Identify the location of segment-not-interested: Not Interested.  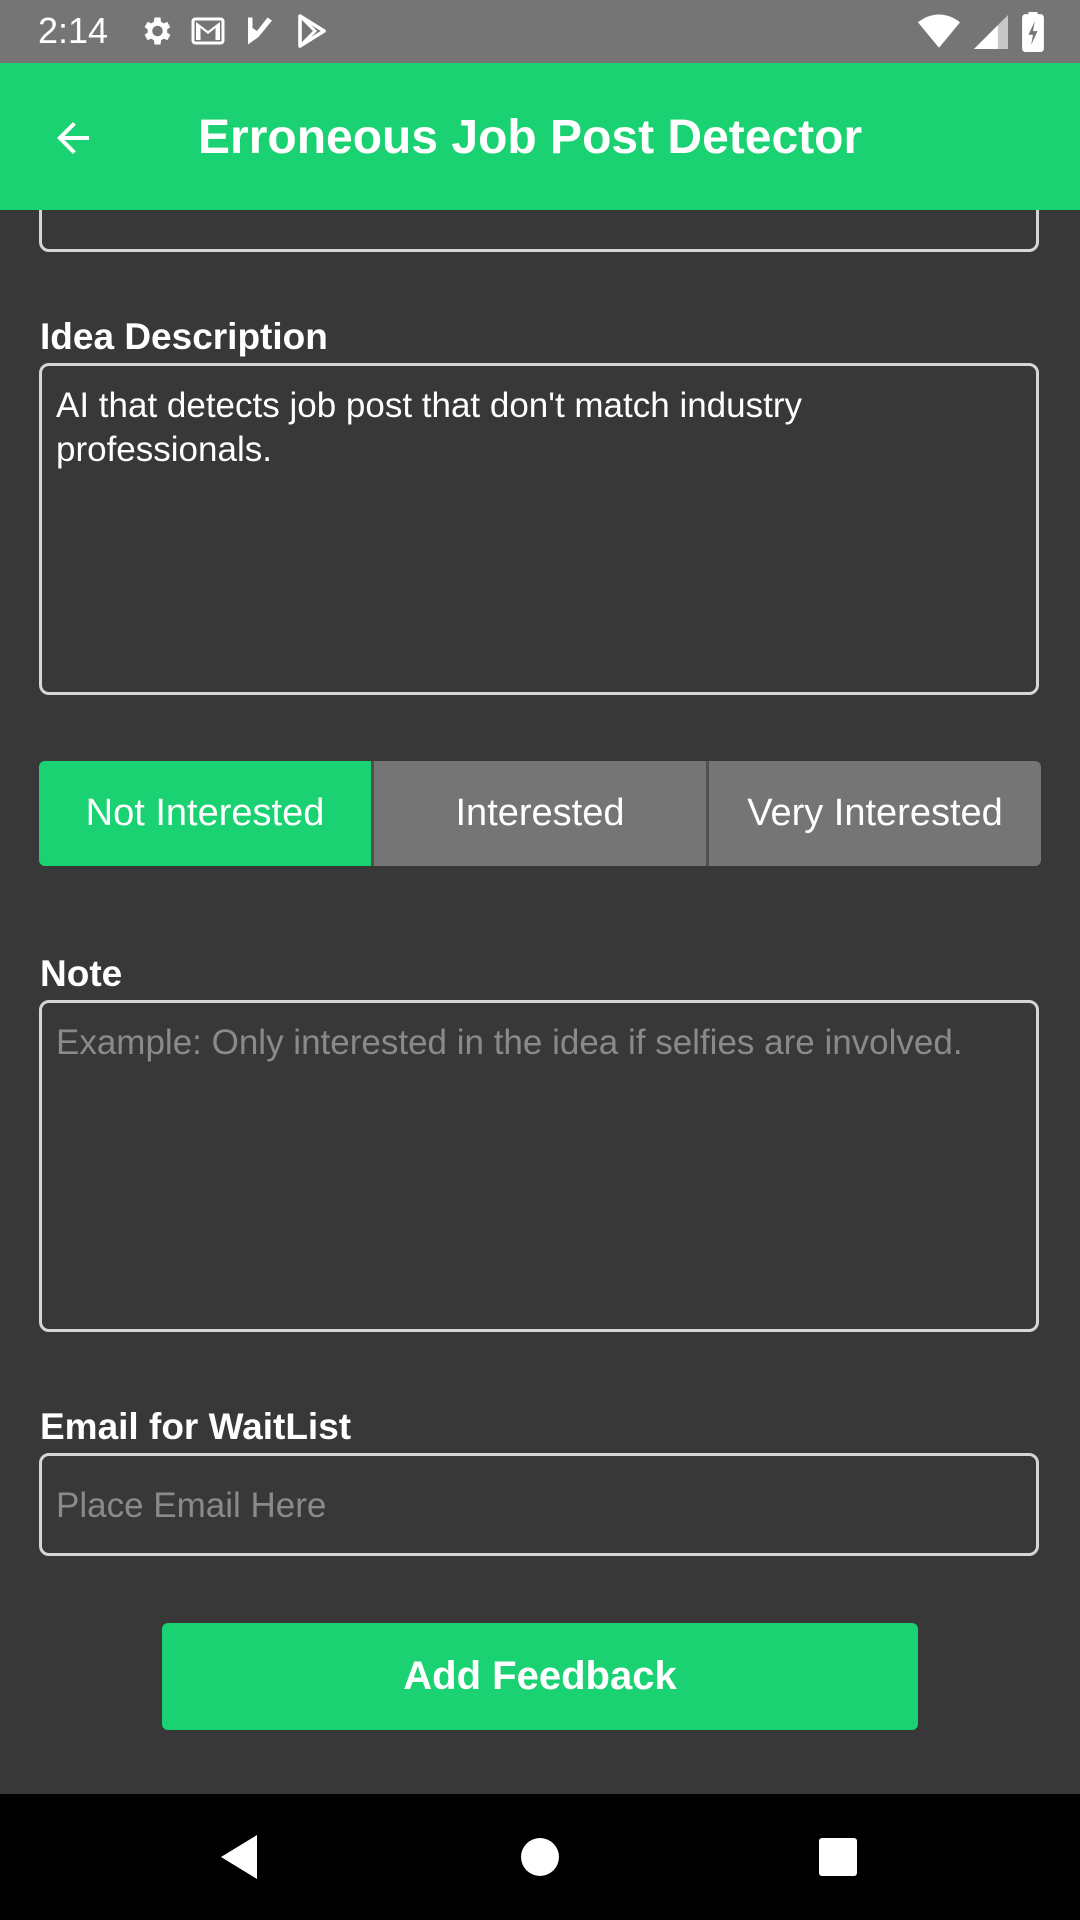
(205, 813).